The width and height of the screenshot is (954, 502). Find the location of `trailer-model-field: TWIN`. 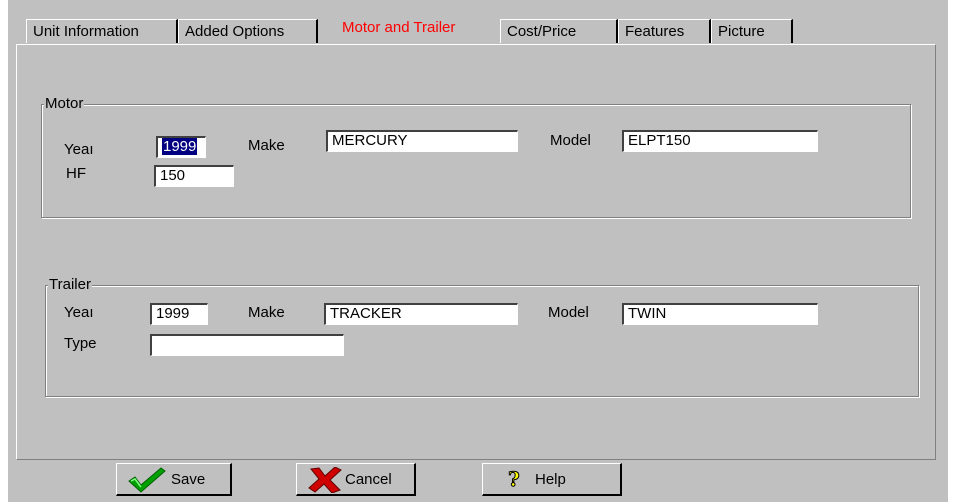

trailer-model-field: TWIN is located at coordinates (720, 314).